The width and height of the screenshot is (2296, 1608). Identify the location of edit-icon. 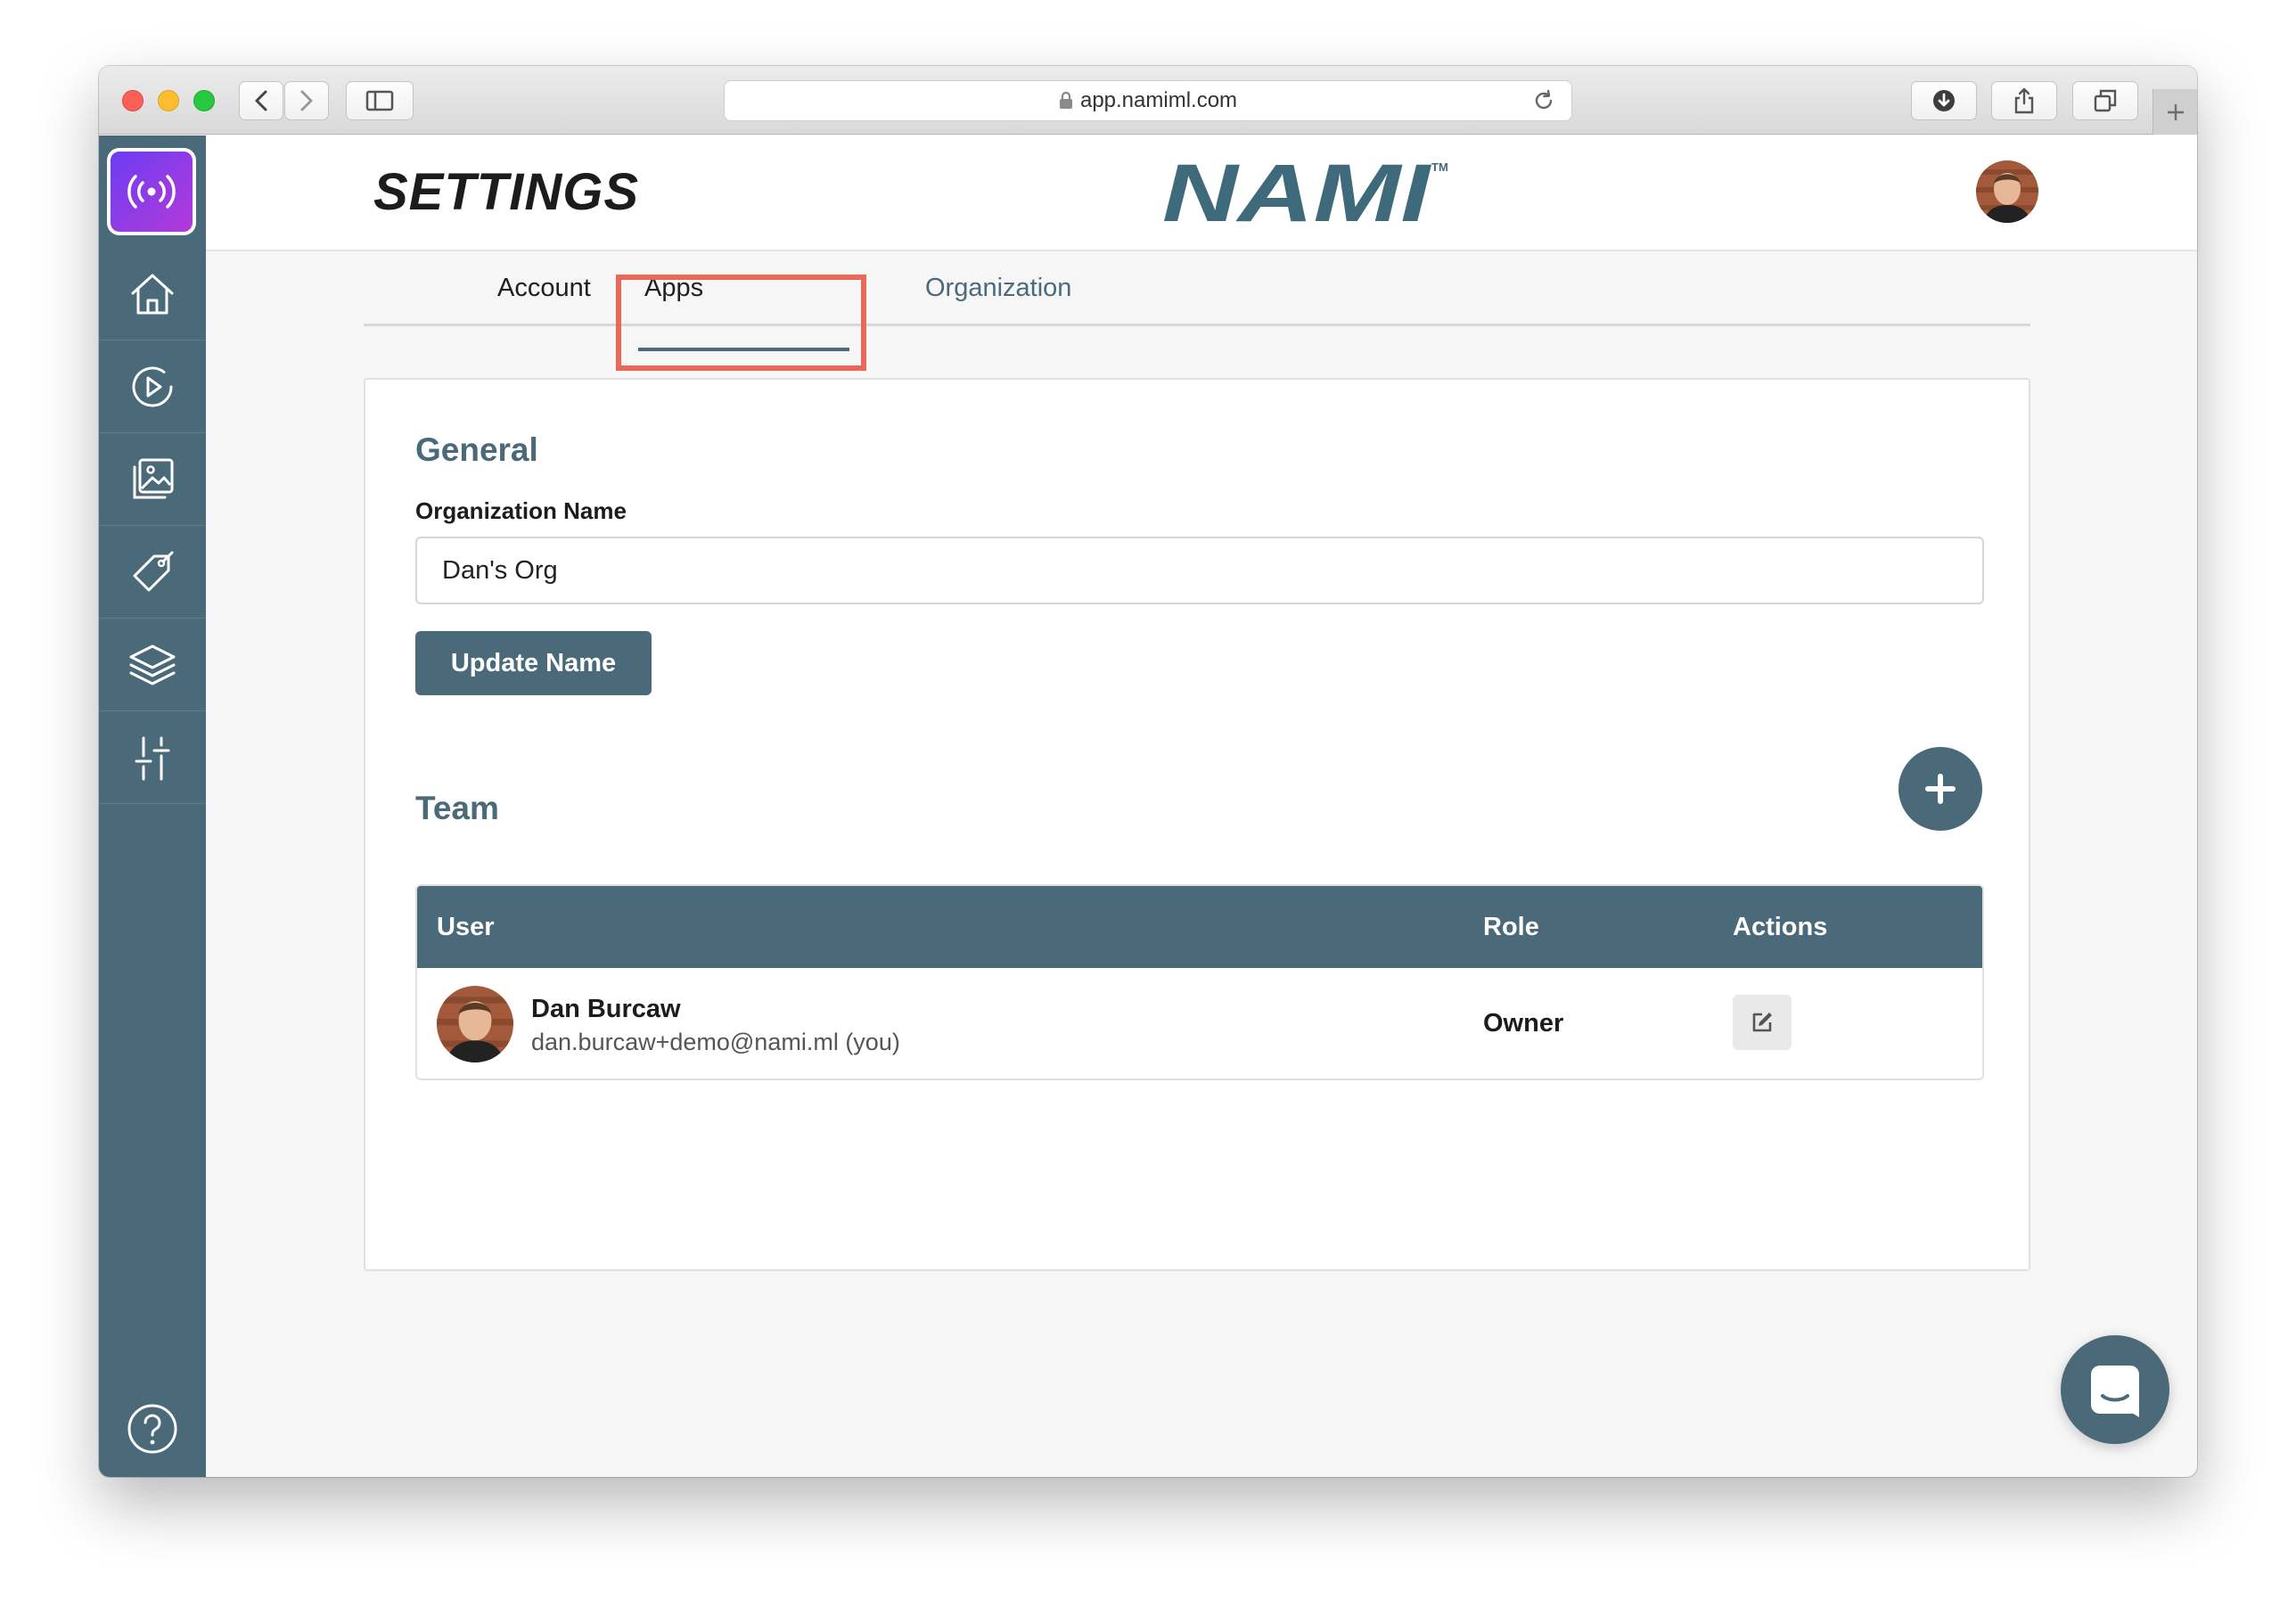
(1762, 1022).